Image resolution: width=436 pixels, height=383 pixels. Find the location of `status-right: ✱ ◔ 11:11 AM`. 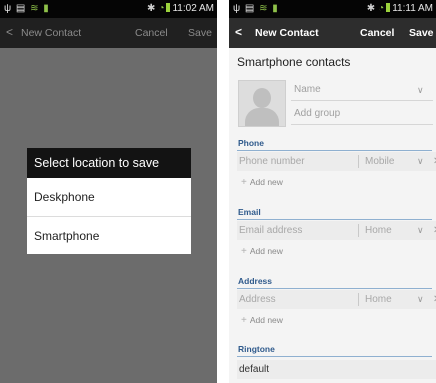

status-right: ✱ ◔ 11:11 AM is located at coordinates (400, 8).